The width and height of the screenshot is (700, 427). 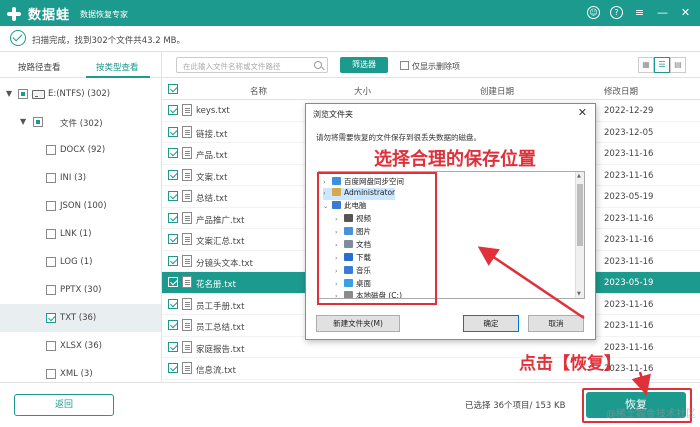 I want to click on file-name: keys.txt, so click(x=213, y=111).